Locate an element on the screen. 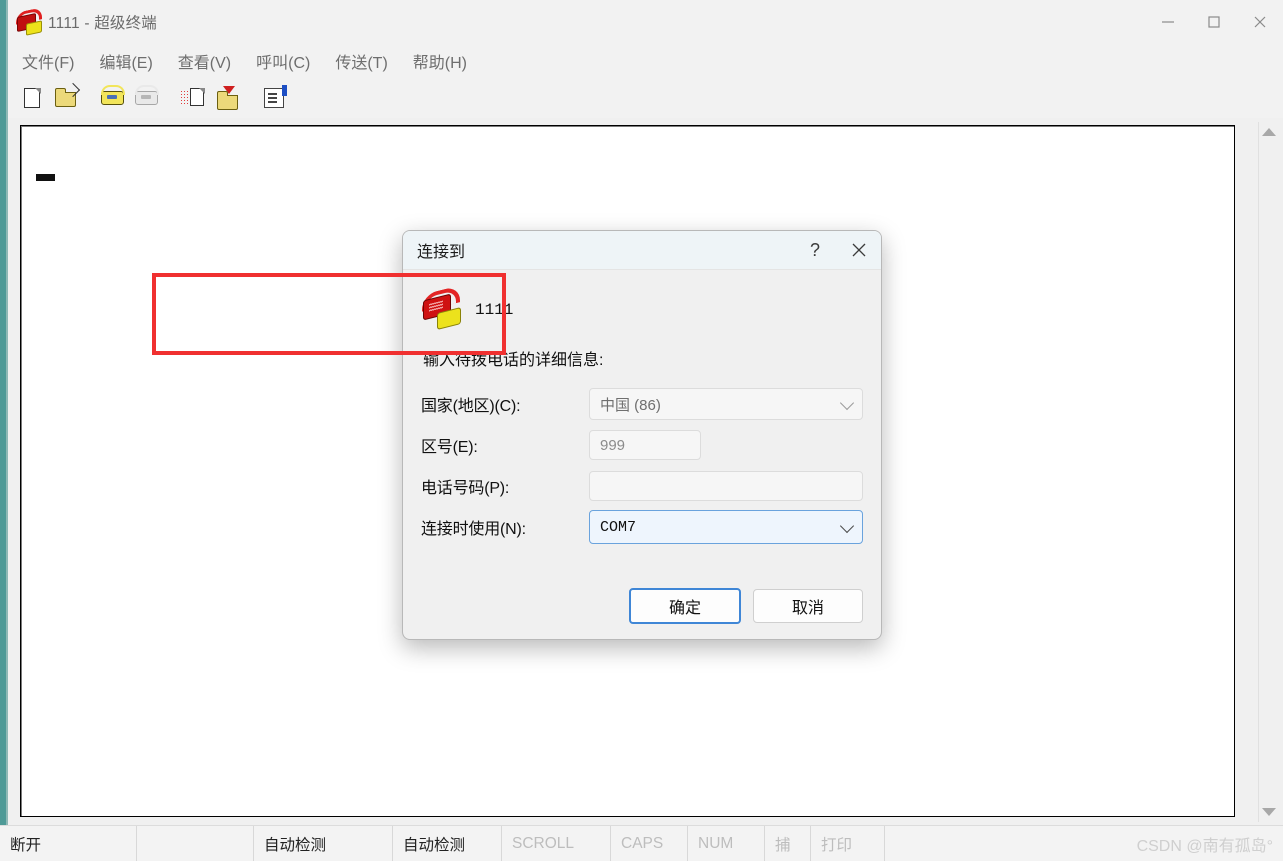 Image resolution: width=1283 pixels, height=861 pixels. menu-call: 呼叫(C) is located at coordinates (283, 61).